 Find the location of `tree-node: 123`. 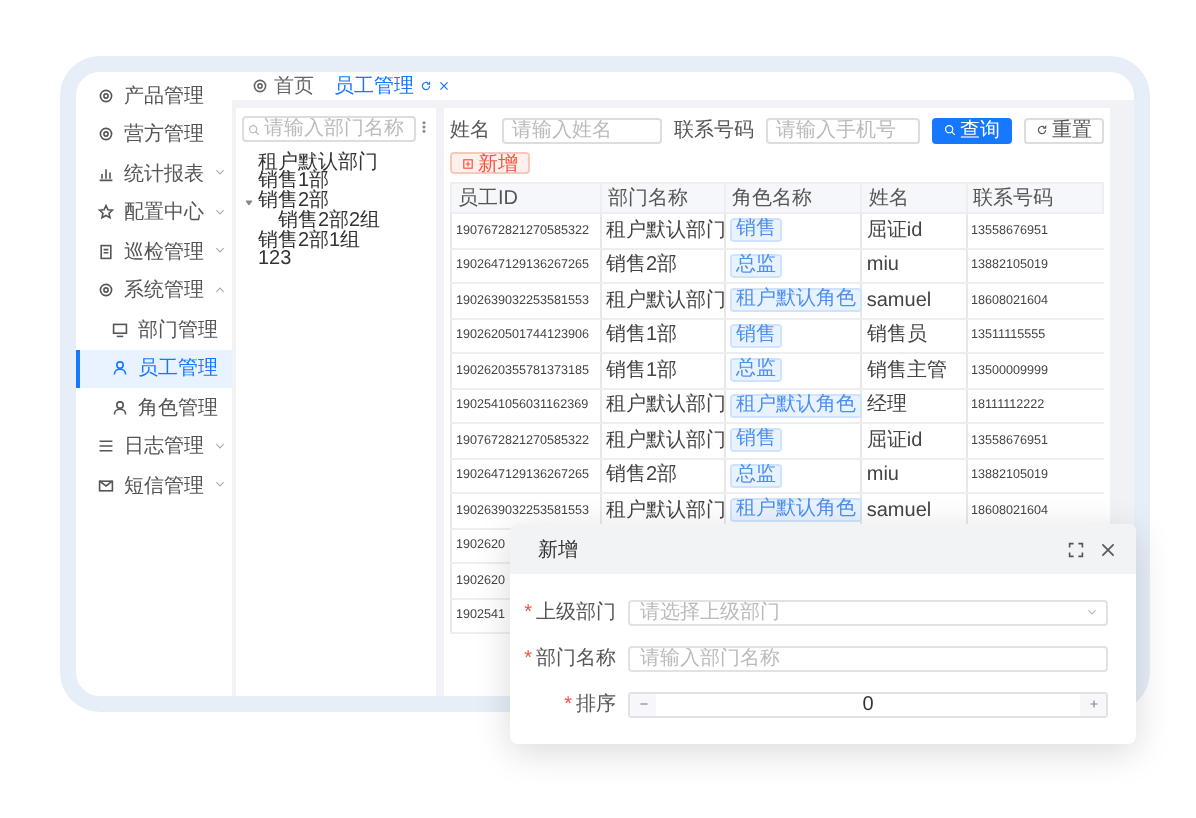

tree-node: 123 is located at coordinates (275, 260).